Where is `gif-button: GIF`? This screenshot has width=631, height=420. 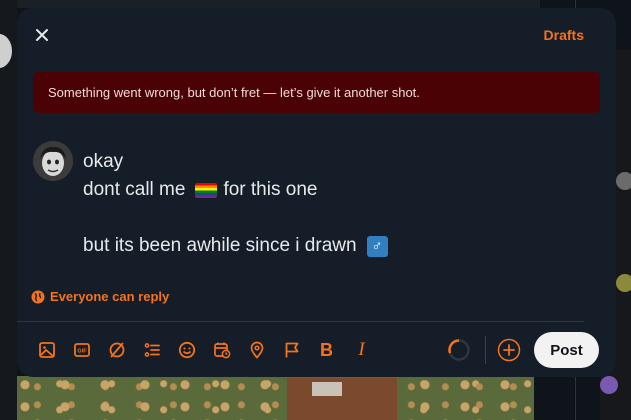 gif-button: GIF is located at coordinates (81, 350).